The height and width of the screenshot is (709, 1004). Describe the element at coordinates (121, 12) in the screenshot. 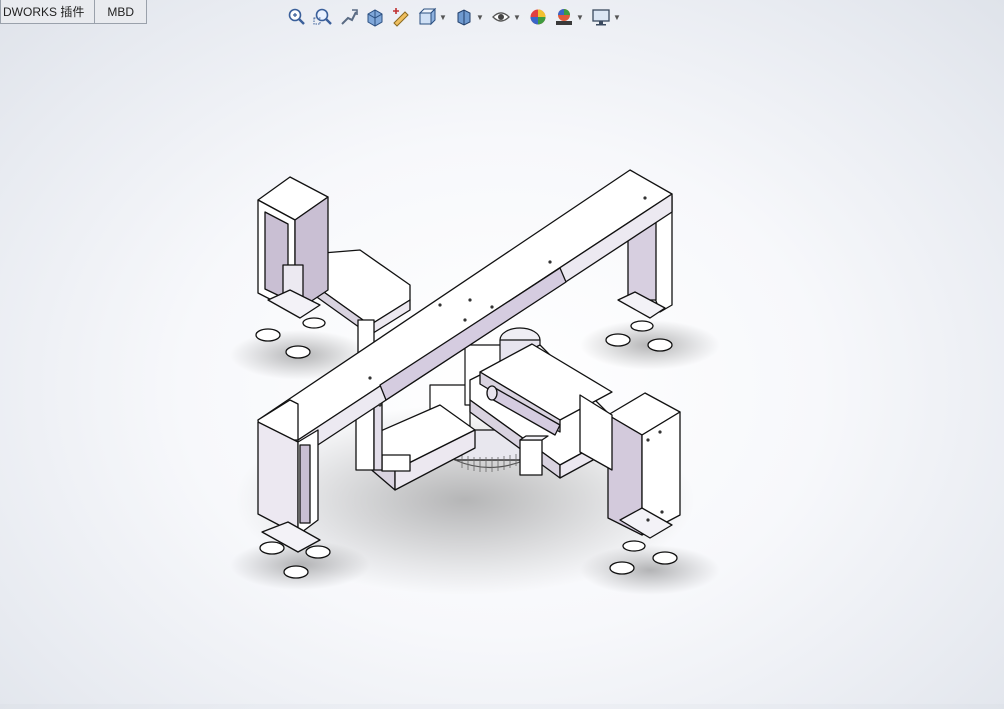

I see `tab-mbd: MBD` at that location.